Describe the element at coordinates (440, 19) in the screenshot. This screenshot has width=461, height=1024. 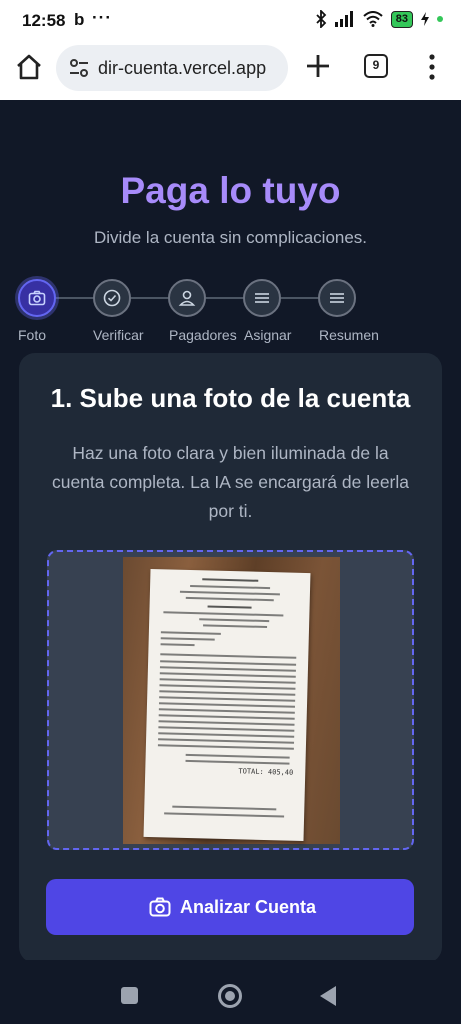
I see `privacy-indicator-icon` at that location.